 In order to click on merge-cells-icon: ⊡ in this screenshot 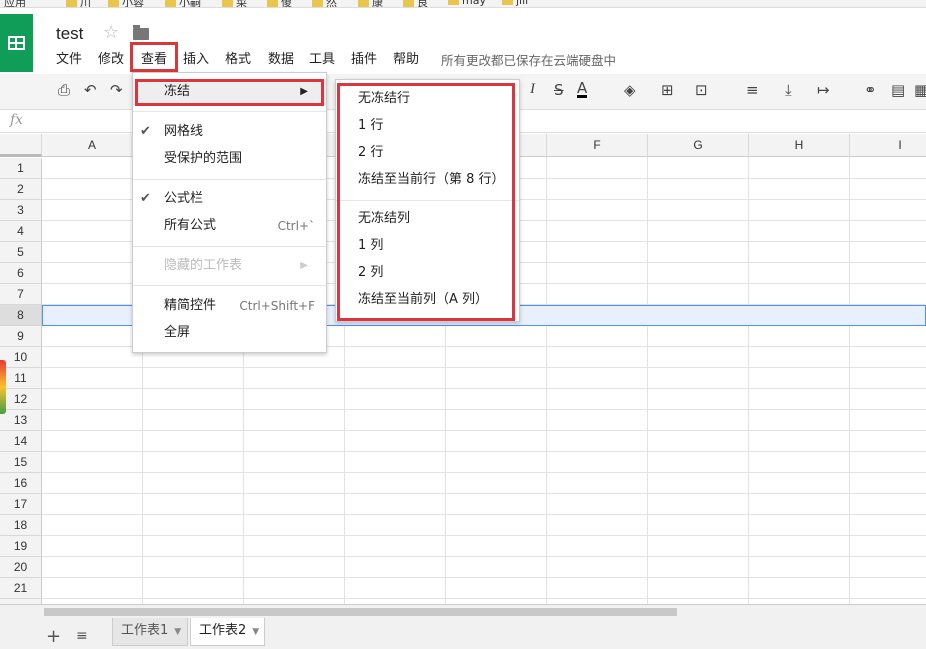, I will do `click(701, 90)`.